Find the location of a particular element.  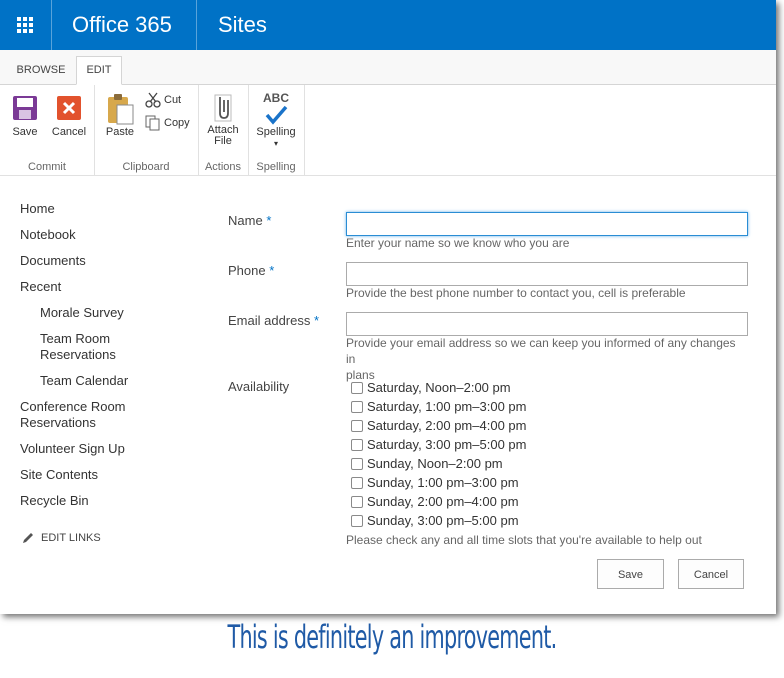

slot-option: Saturday, 1:00 pm–3:00 pm is located at coordinates (438, 406).